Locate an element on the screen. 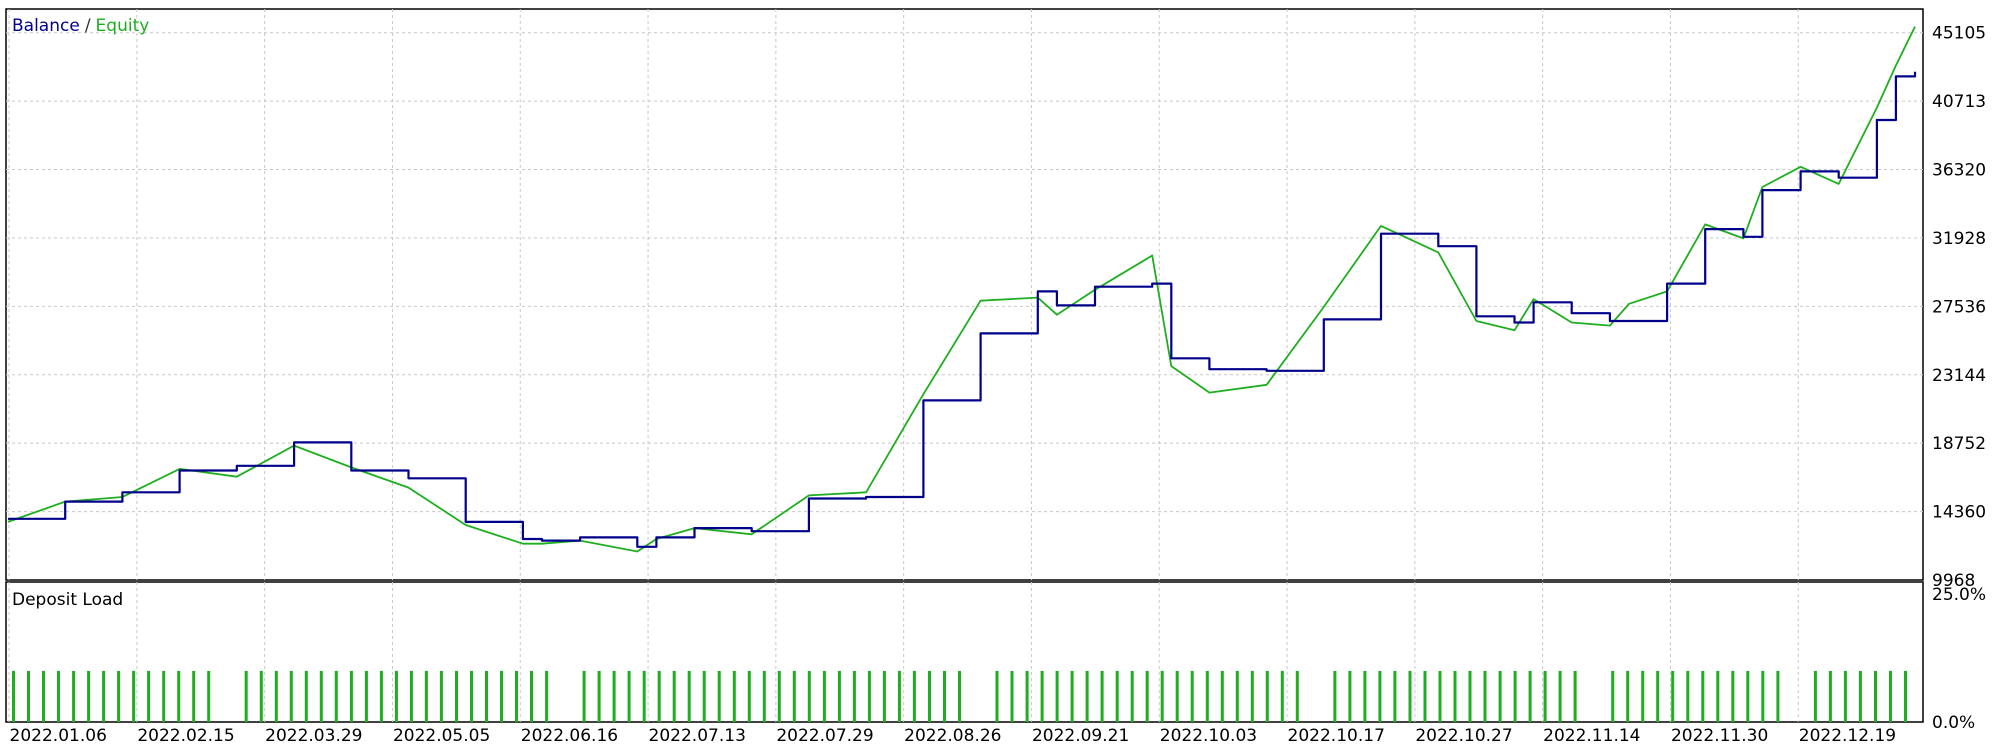  x-tick-label: 2022.10.27 is located at coordinates (1463, 736).